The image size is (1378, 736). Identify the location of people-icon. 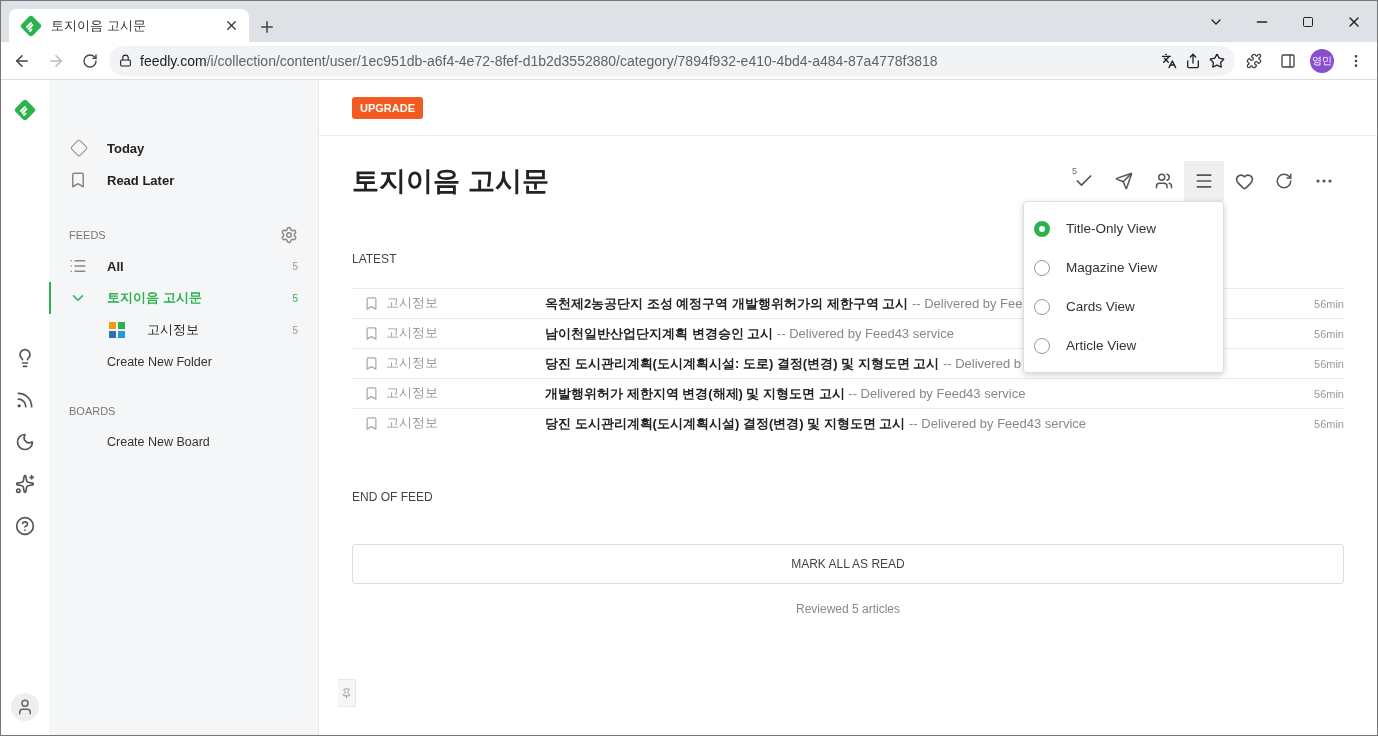
(1164, 181).